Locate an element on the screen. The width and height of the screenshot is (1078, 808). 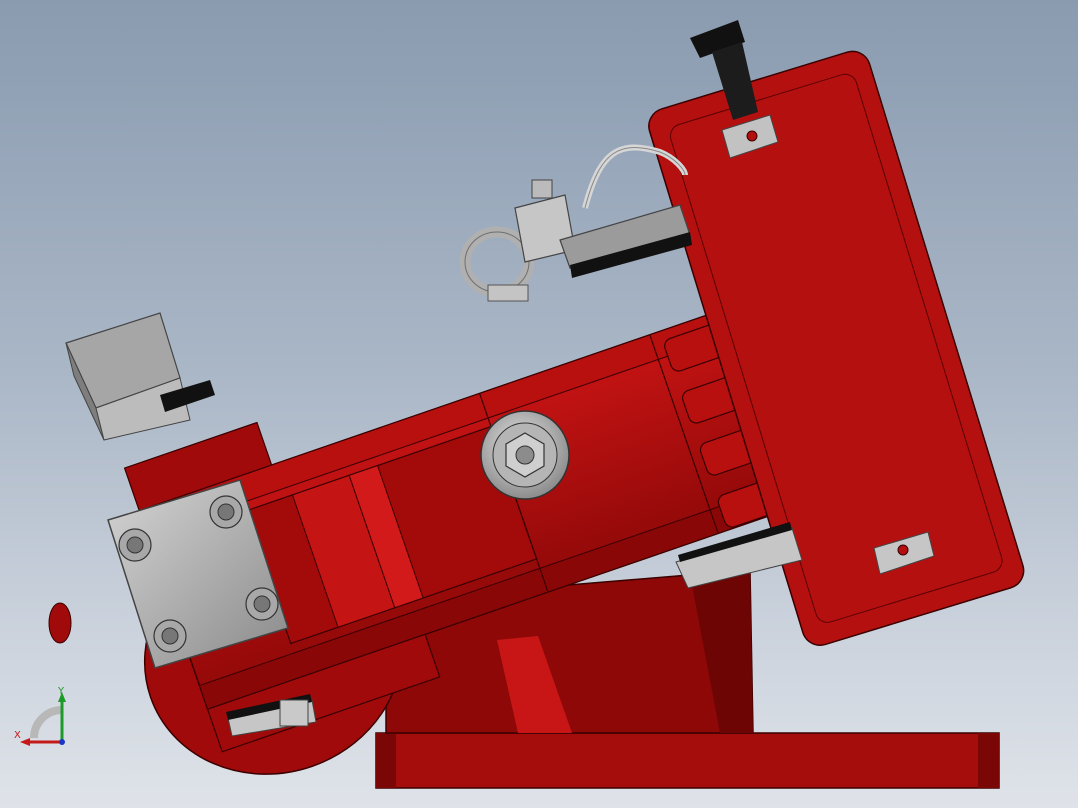
solenoid-connector is located at coordinates (140, 376).